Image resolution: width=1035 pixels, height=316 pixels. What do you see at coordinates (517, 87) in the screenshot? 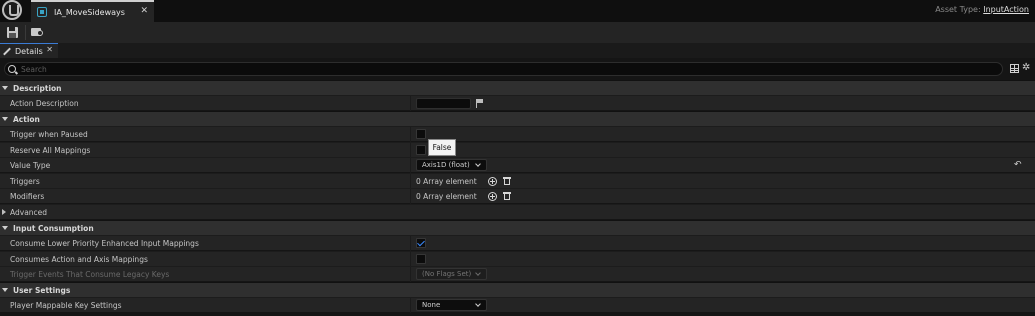
I see `section-description: Description` at bounding box center [517, 87].